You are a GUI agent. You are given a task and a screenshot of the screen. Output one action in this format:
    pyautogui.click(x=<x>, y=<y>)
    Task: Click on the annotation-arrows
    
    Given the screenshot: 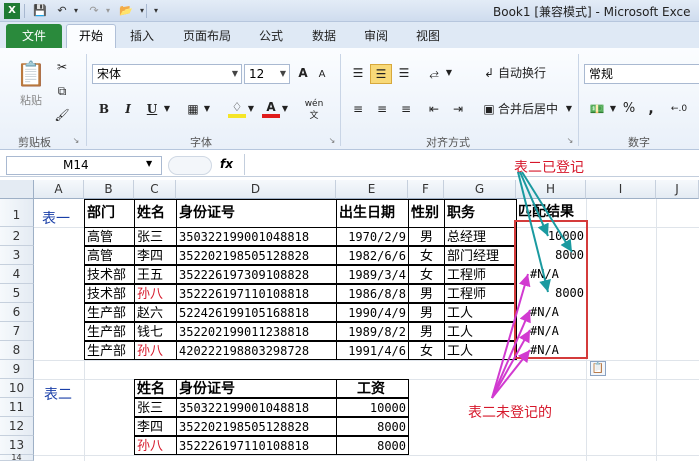 What is the action you would take?
    pyautogui.click(x=532, y=285)
    